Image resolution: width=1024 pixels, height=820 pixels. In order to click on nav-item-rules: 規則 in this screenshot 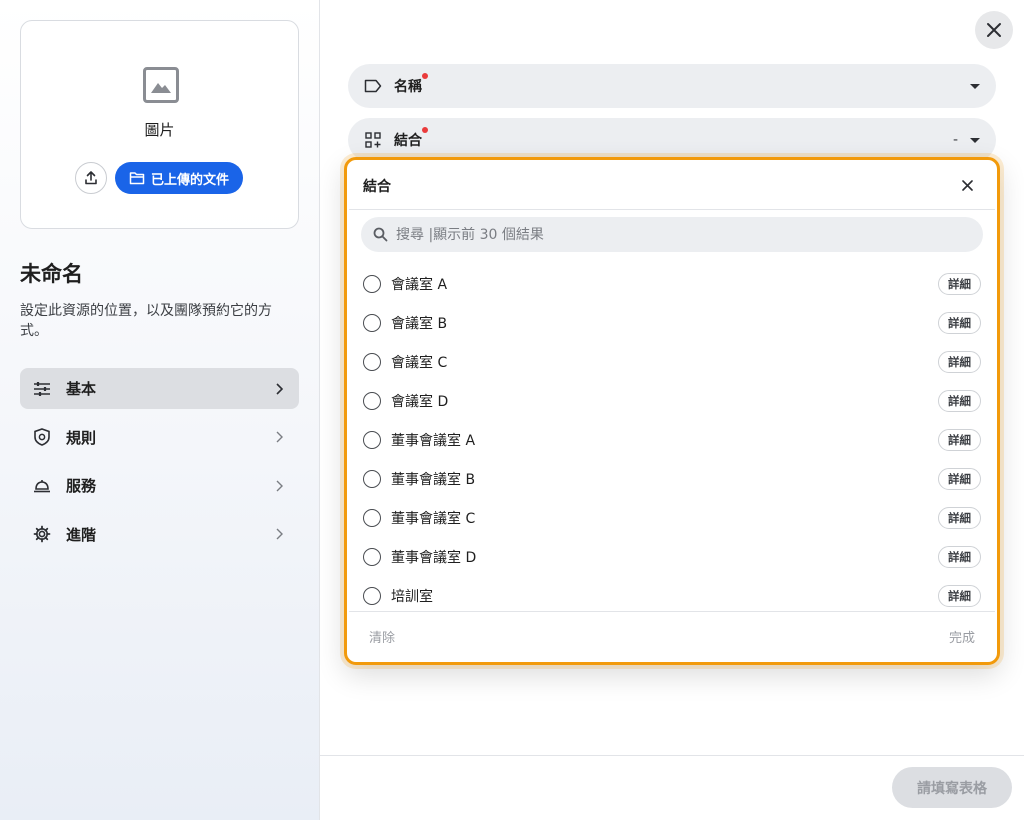, I will do `click(159, 437)`.